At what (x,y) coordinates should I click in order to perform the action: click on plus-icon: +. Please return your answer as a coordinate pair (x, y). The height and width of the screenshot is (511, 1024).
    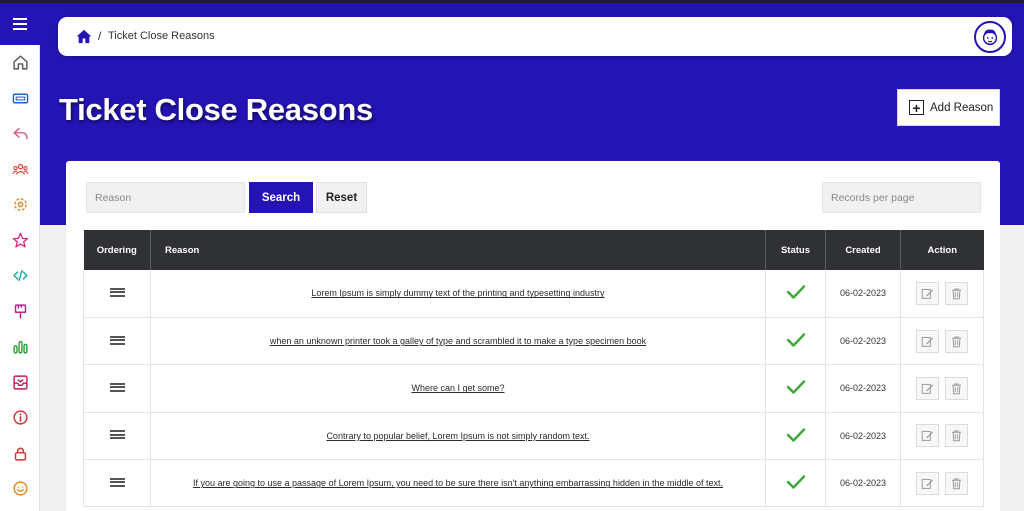
    Looking at the image, I should click on (916, 107).